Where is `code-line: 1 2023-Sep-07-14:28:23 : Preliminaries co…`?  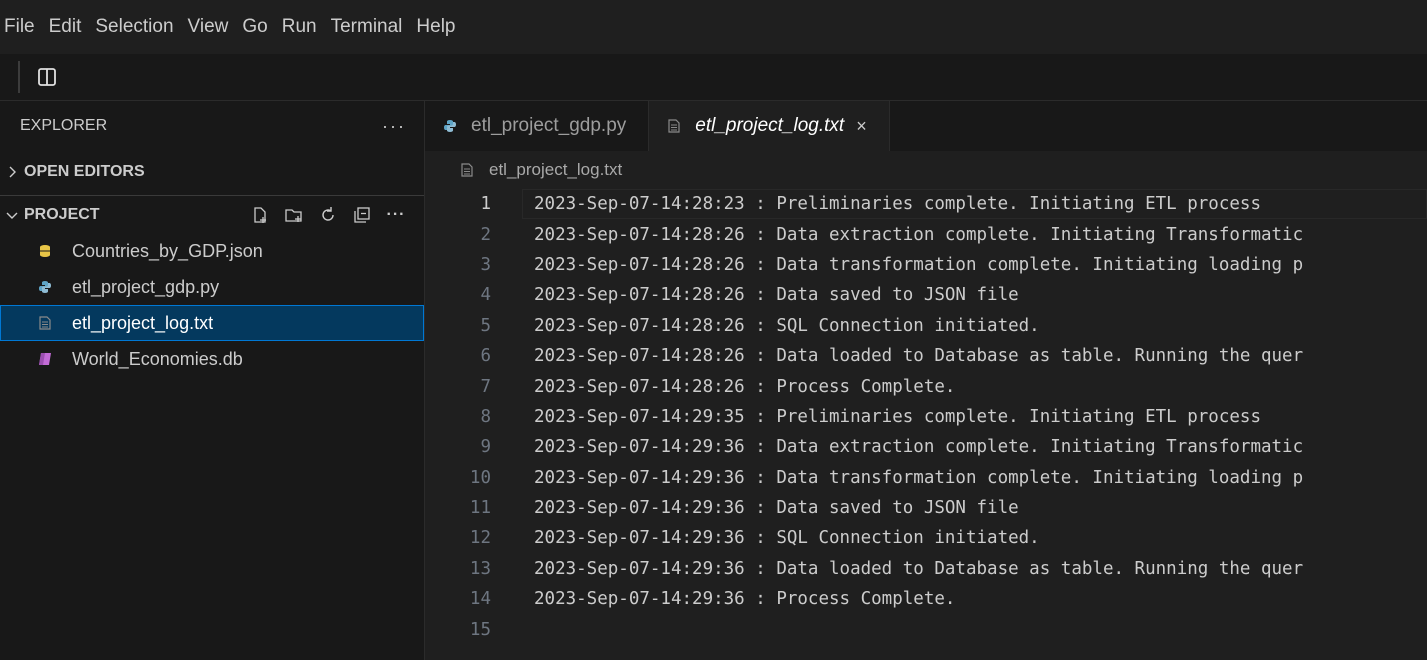
code-line: 1 2023-Sep-07-14:28:23 : Preliminaries co… is located at coordinates (926, 204).